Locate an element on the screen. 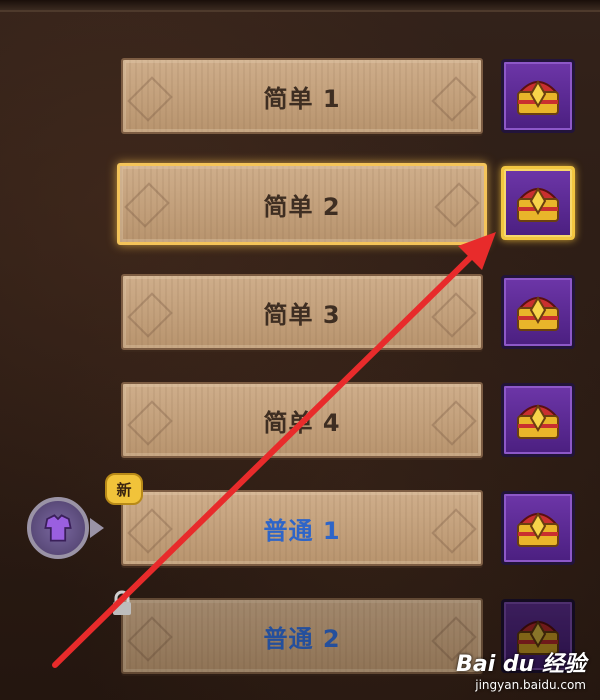  level-label: 简单 1 is located at coordinates (302, 98).